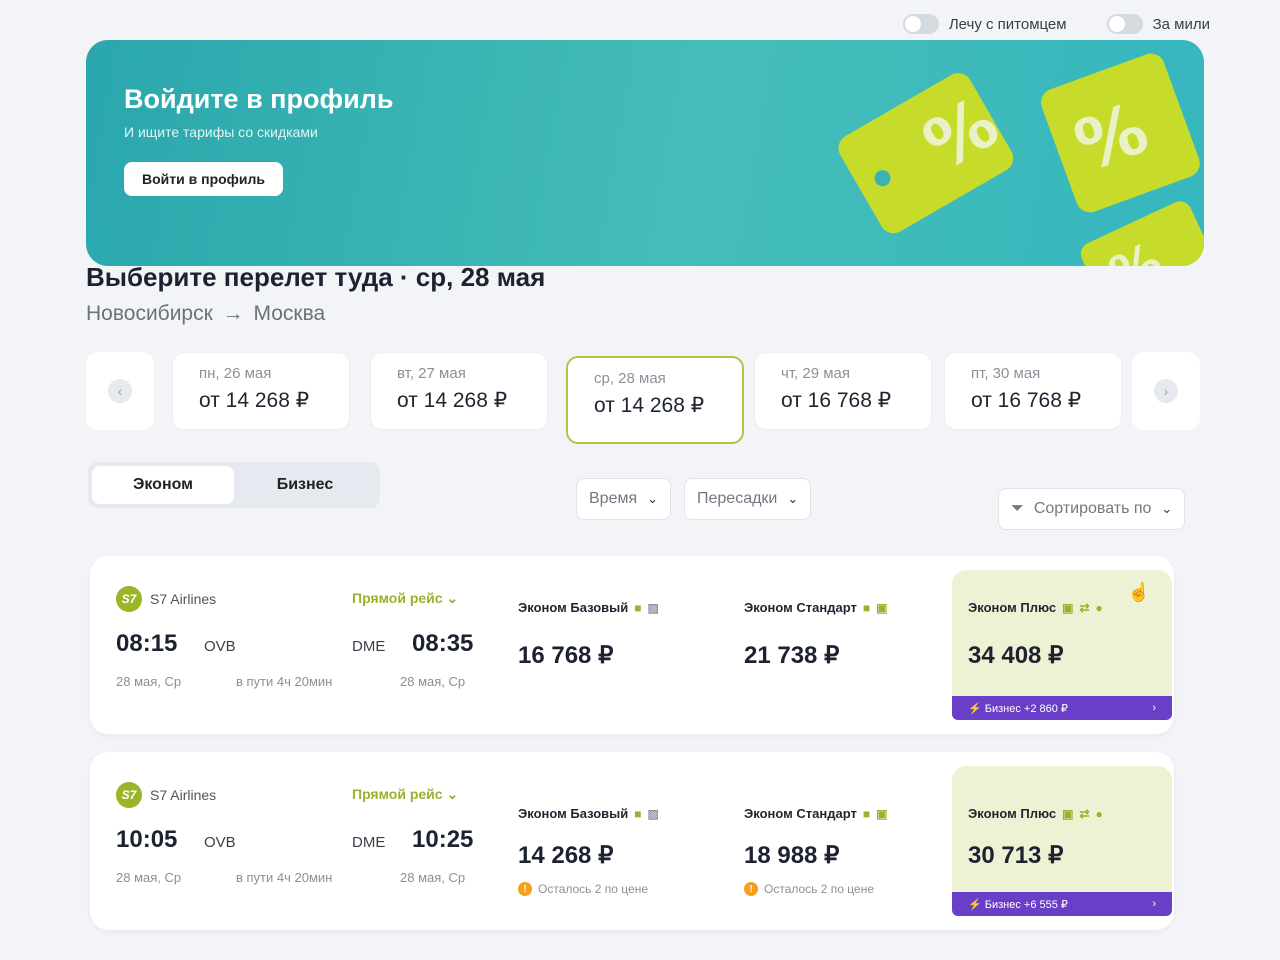 This screenshot has width=1280, height=960. Describe the element at coordinates (261, 391) in the screenshot. I see `date-card: пн, 26 мая от 14 268 ₽` at that location.